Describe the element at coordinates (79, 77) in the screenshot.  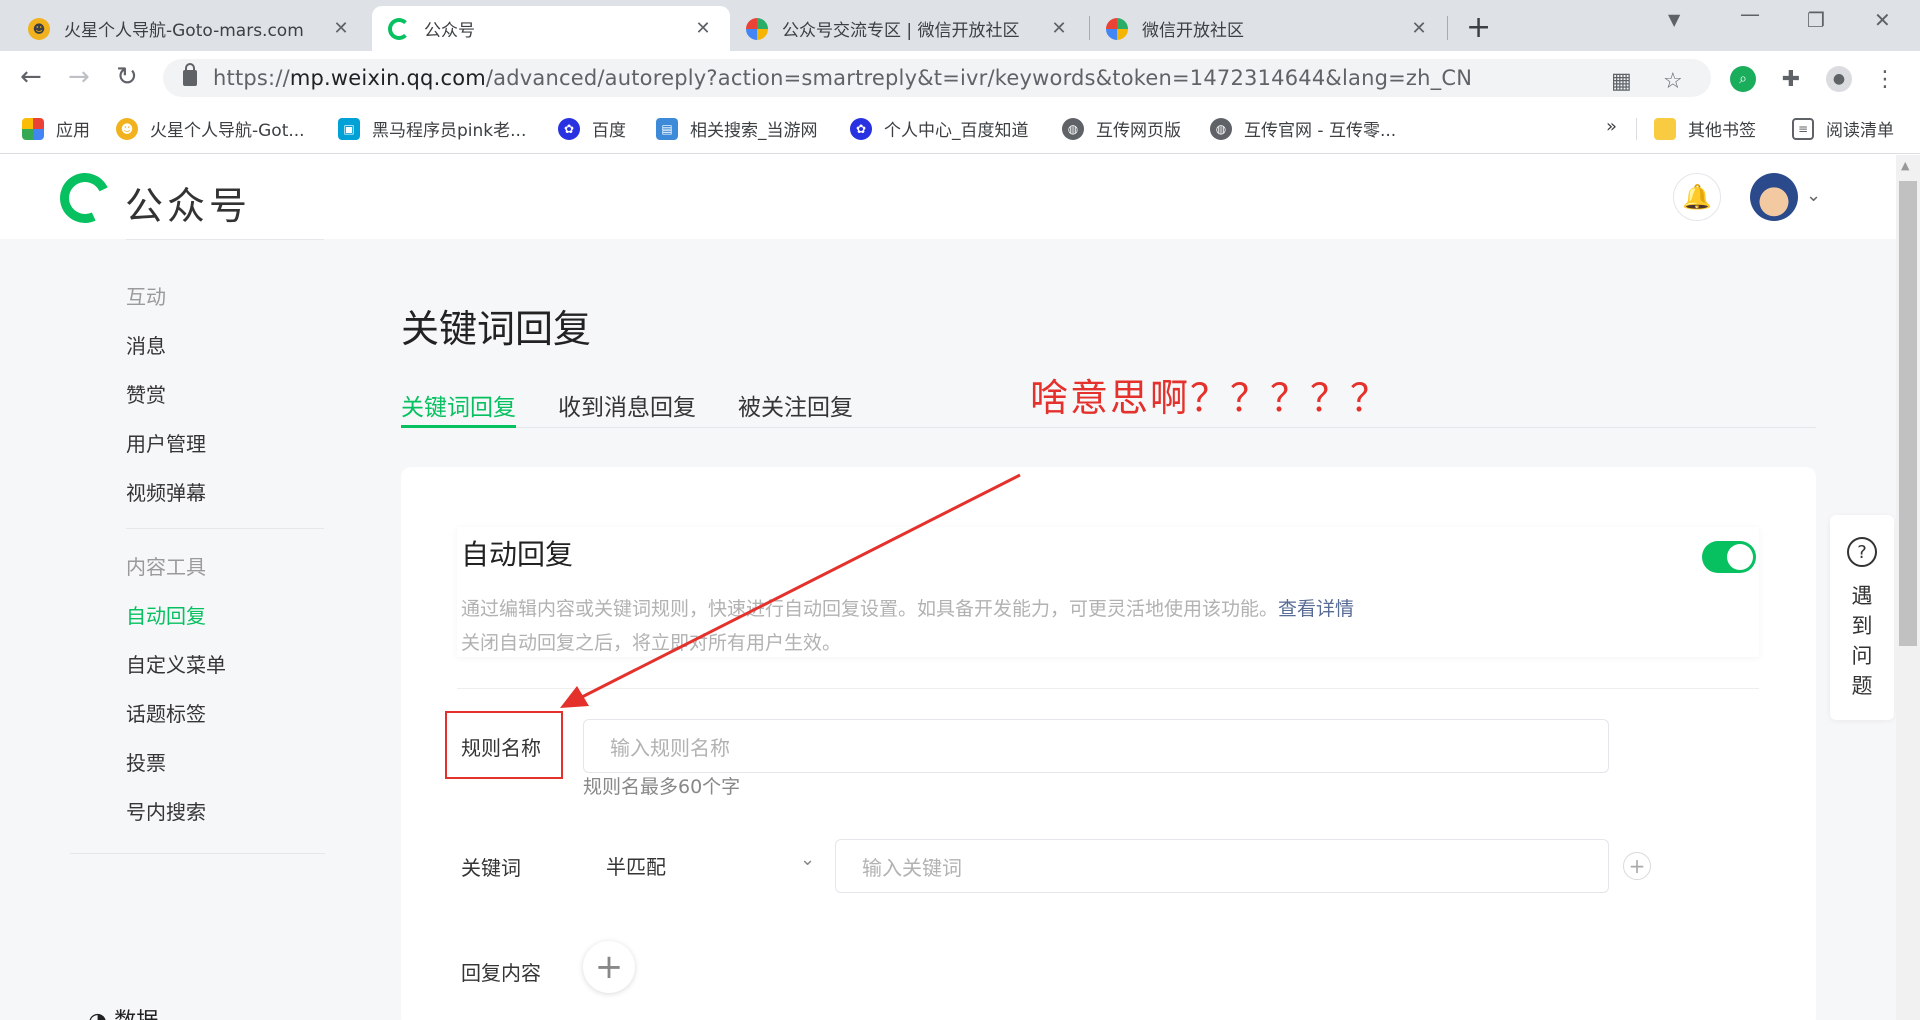
I see `forward-icon: →` at that location.